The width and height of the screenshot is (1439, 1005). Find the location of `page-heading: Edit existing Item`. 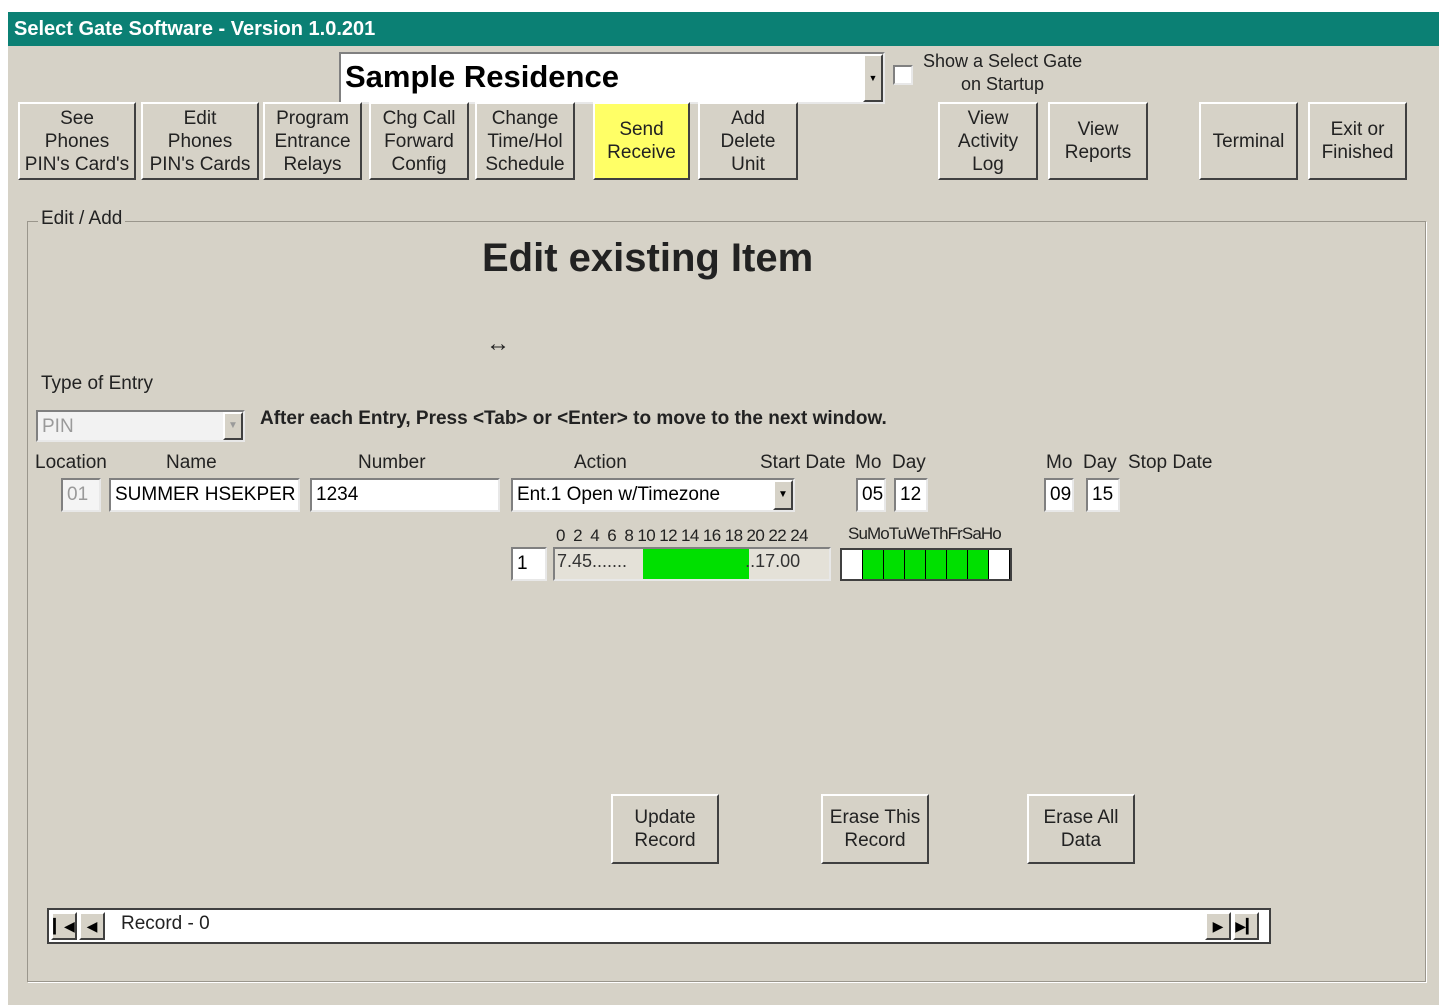

page-heading: Edit existing Item is located at coordinates (648, 258).